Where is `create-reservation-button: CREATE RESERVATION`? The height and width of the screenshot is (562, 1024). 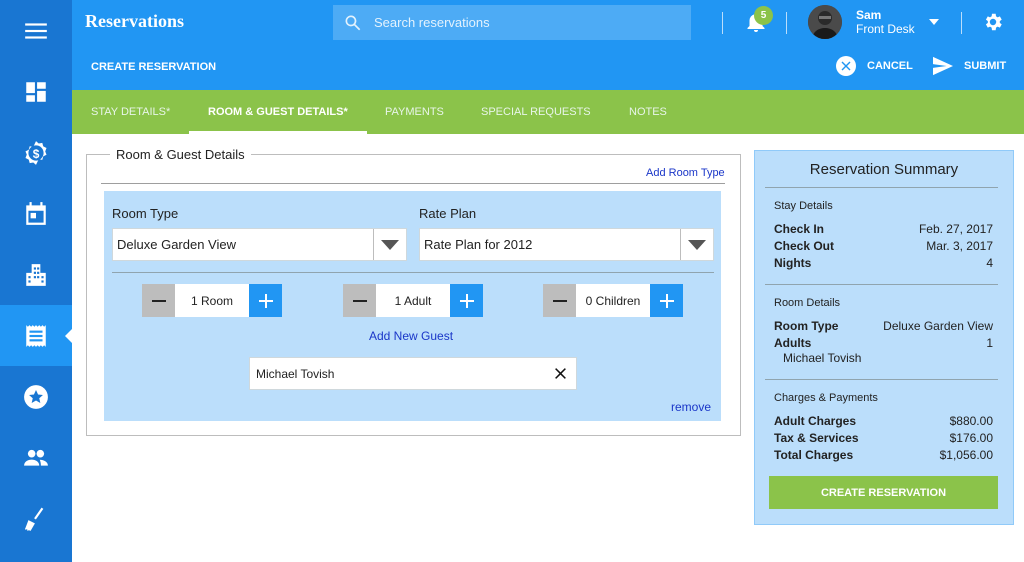
create-reservation-button: CREATE RESERVATION is located at coordinates (883, 492).